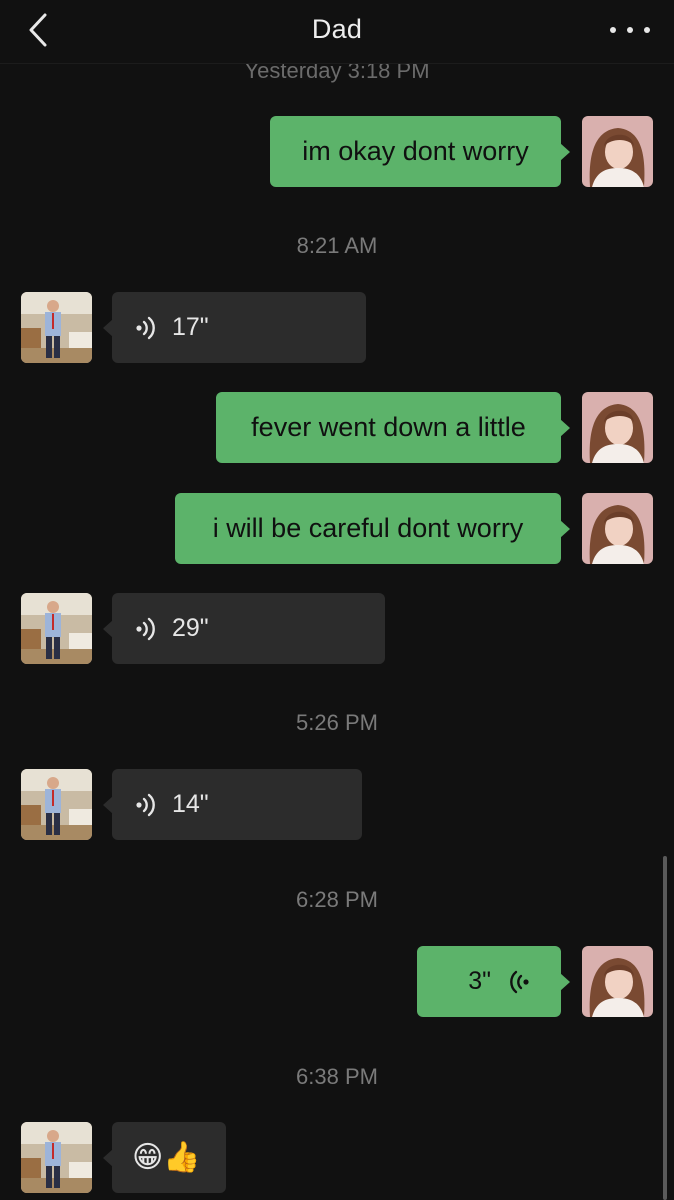 The height and width of the screenshot is (1200, 674). I want to click on chat-header: Dad, so click(337, 32).